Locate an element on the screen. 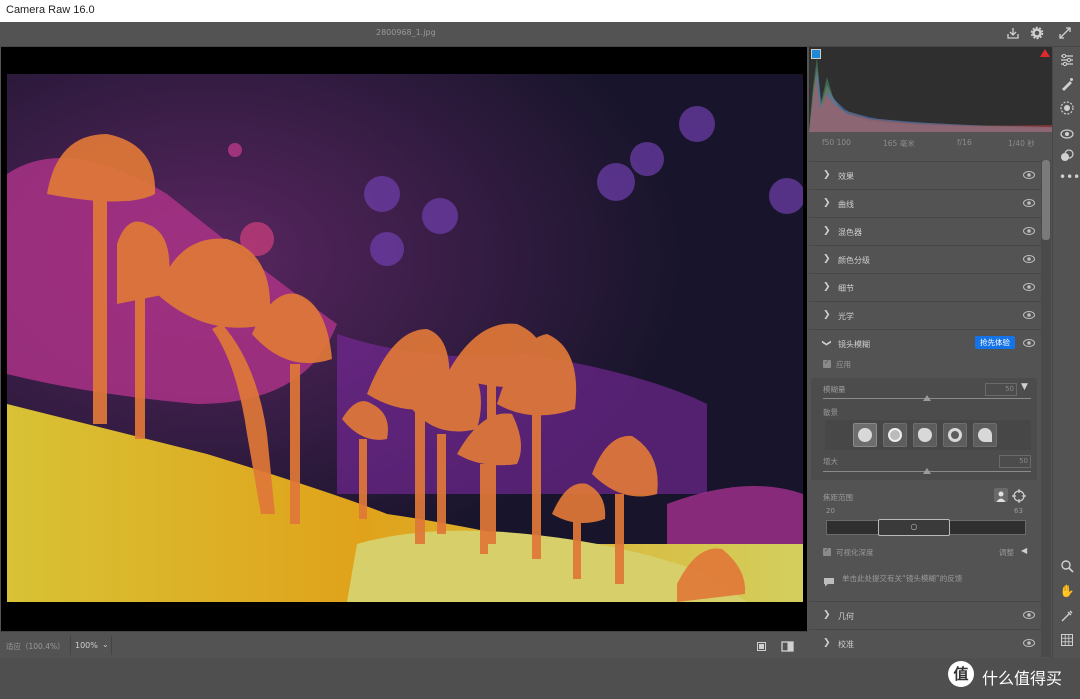 The width and height of the screenshot is (1080, 699). canvas-bottom-bar: 适应（100.4%） 100% ⌄ is located at coordinates (404, 645).